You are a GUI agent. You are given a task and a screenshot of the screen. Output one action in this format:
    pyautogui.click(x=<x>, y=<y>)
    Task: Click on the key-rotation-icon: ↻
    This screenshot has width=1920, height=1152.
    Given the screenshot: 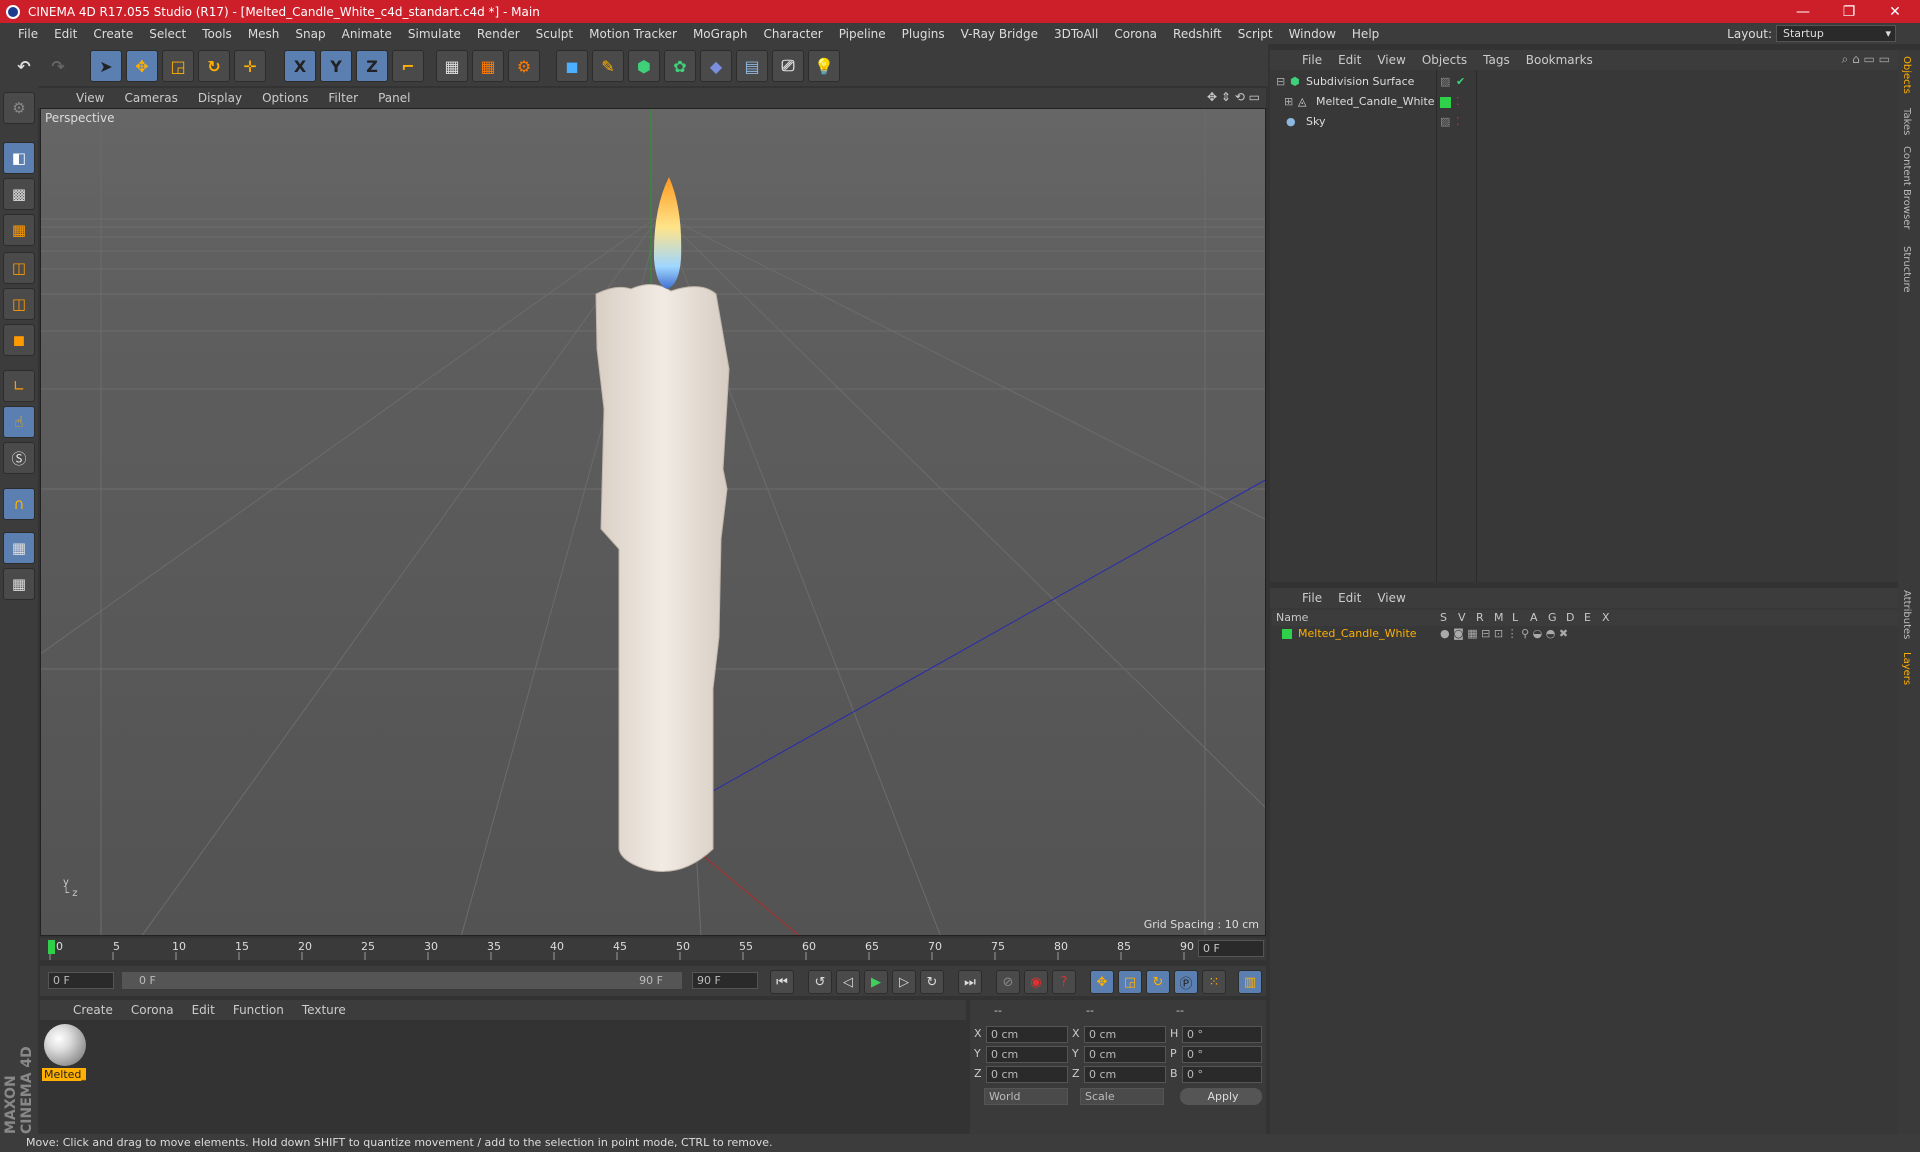 What is the action you would take?
    pyautogui.click(x=1158, y=982)
    